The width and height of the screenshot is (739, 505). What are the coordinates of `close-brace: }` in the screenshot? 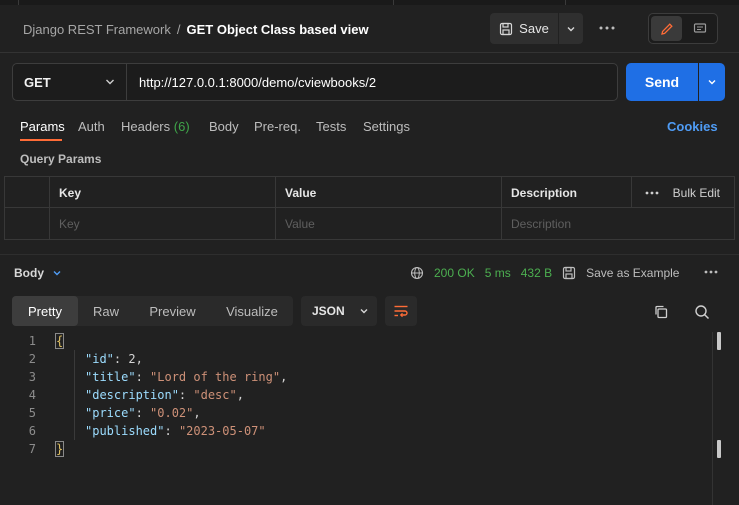 It's located at (59, 449).